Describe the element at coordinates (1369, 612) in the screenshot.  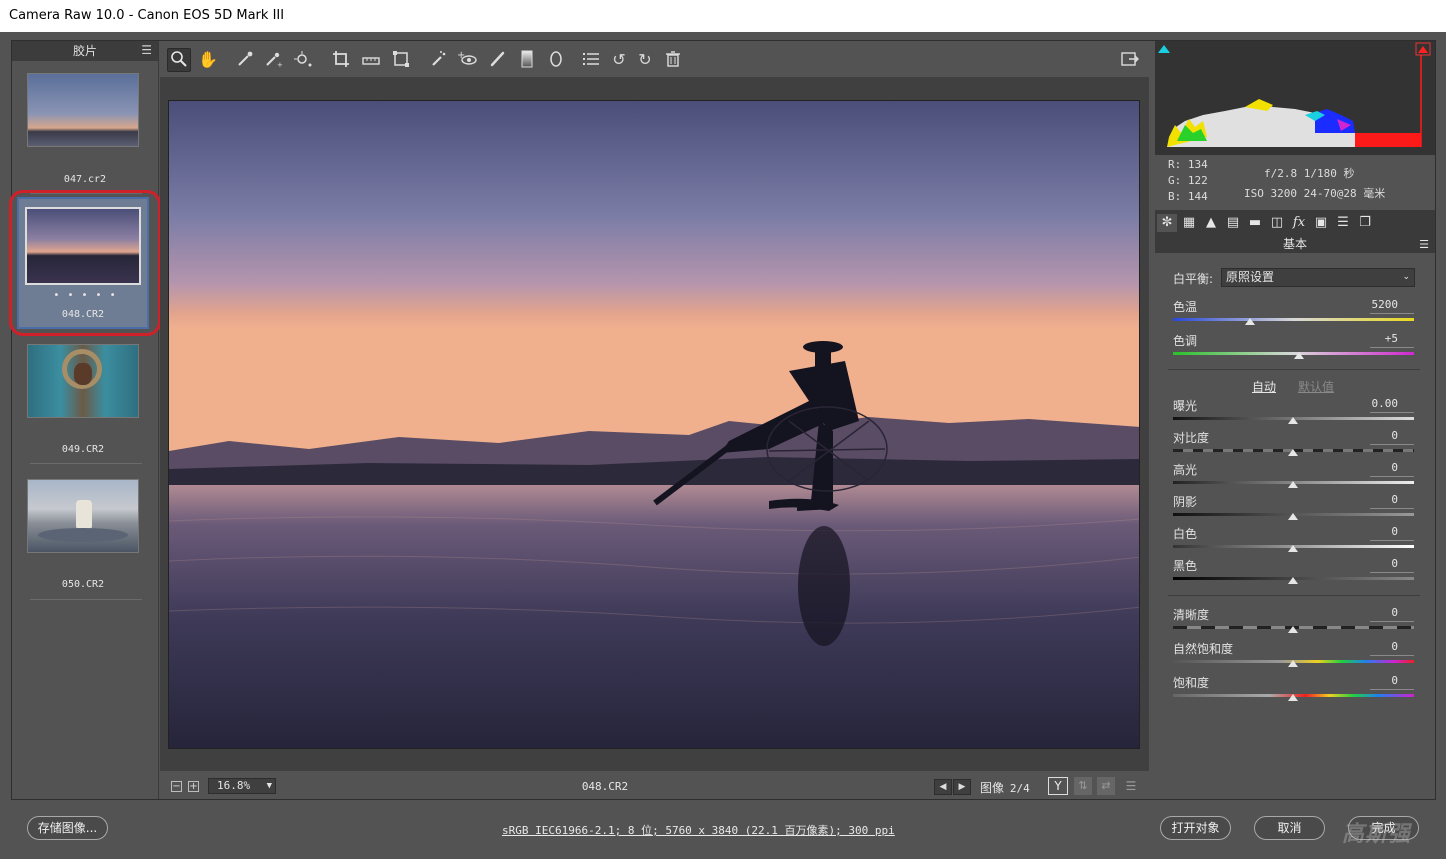
I see `clarity-value: 0` at that location.